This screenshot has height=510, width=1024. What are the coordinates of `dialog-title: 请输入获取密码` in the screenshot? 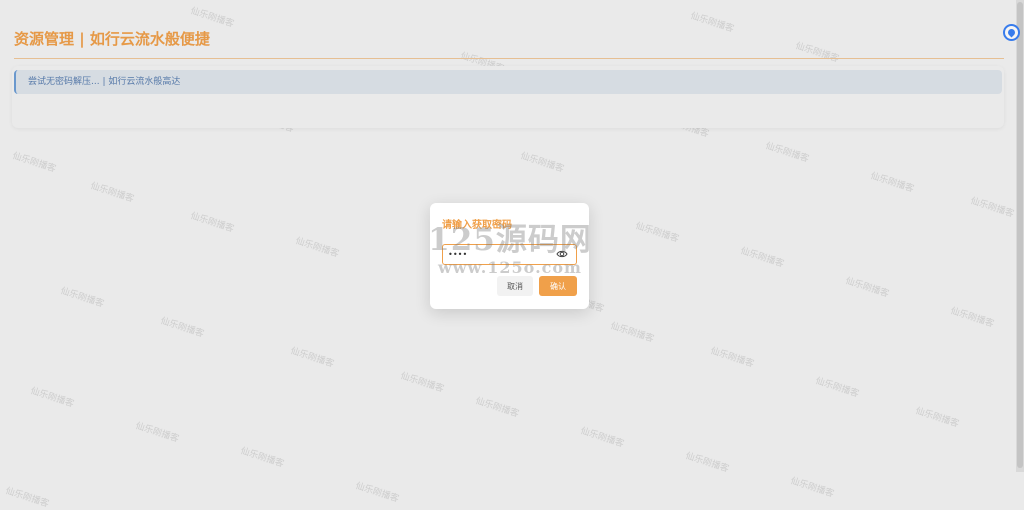 It's located at (477, 225).